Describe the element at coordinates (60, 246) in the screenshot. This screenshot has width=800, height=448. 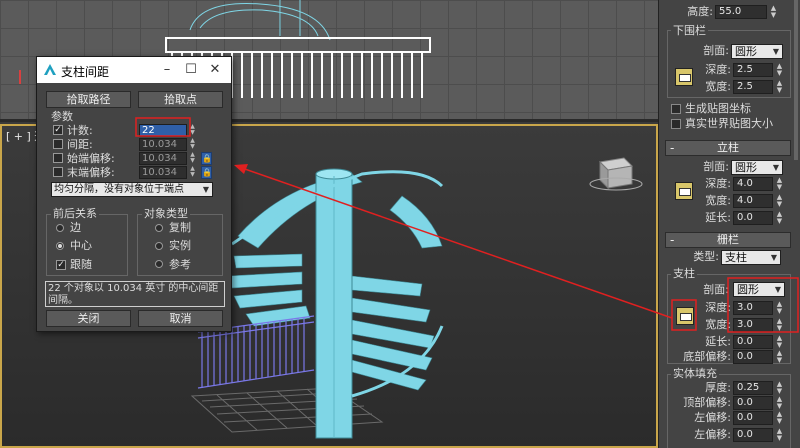
I see `centers-radio` at that location.